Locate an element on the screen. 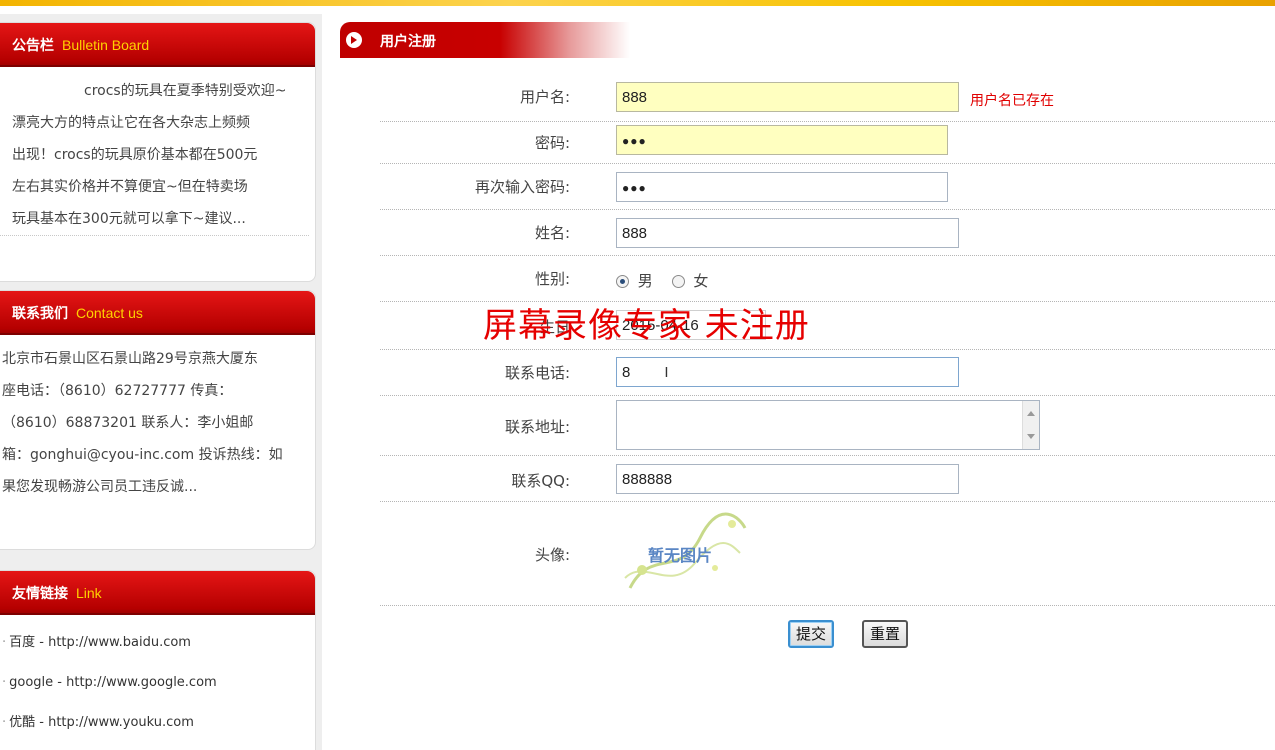 This screenshot has height=750, width=1275. bulletin-line: 出现！crocs的玩具原价基本都在500元 is located at coordinates (135, 155).